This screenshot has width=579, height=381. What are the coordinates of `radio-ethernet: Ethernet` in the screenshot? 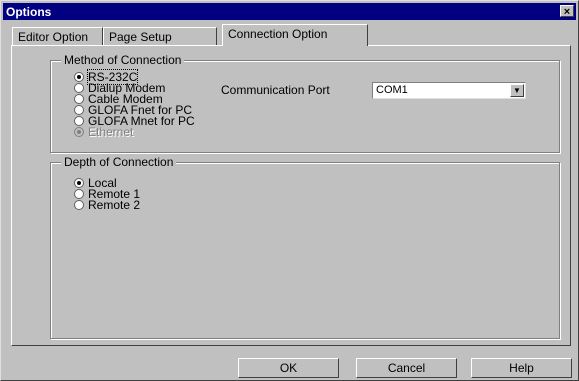 It's located at (103, 132).